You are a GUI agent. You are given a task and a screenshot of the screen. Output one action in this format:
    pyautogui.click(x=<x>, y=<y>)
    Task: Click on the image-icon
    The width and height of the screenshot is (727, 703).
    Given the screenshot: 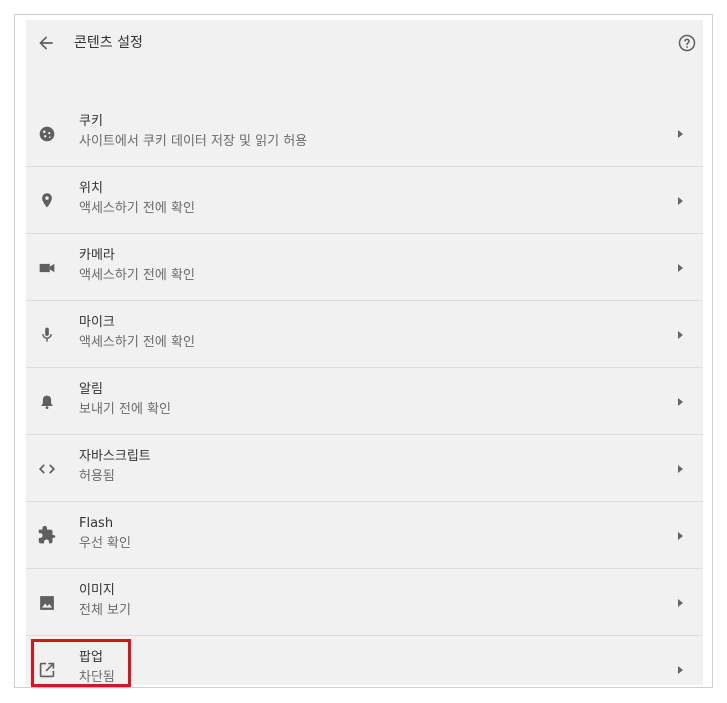 What is the action you would take?
    pyautogui.click(x=47, y=603)
    